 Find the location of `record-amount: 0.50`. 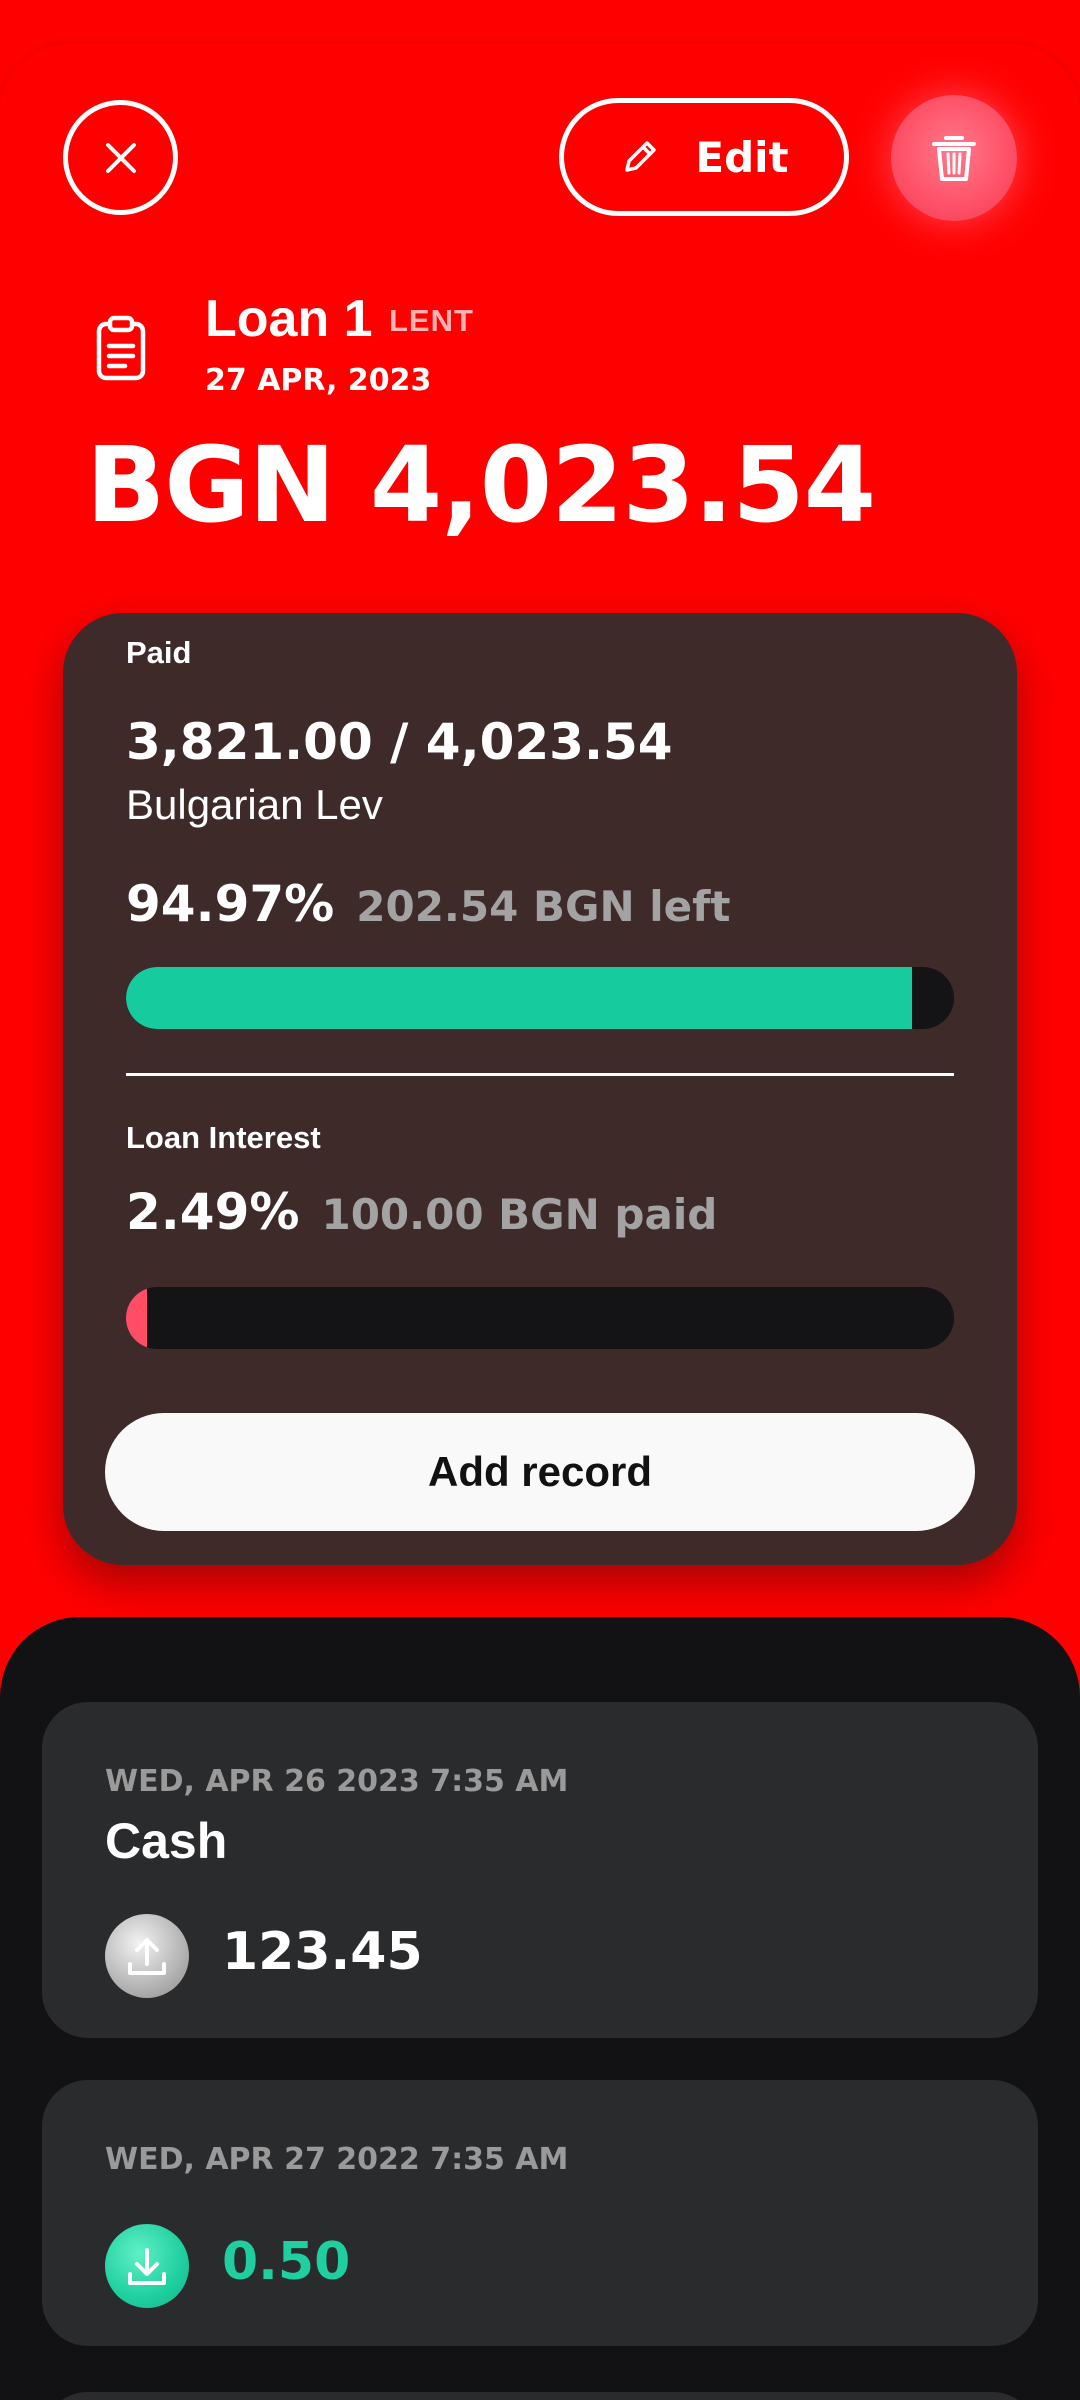

record-amount: 0.50 is located at coordinates (286, 2262).